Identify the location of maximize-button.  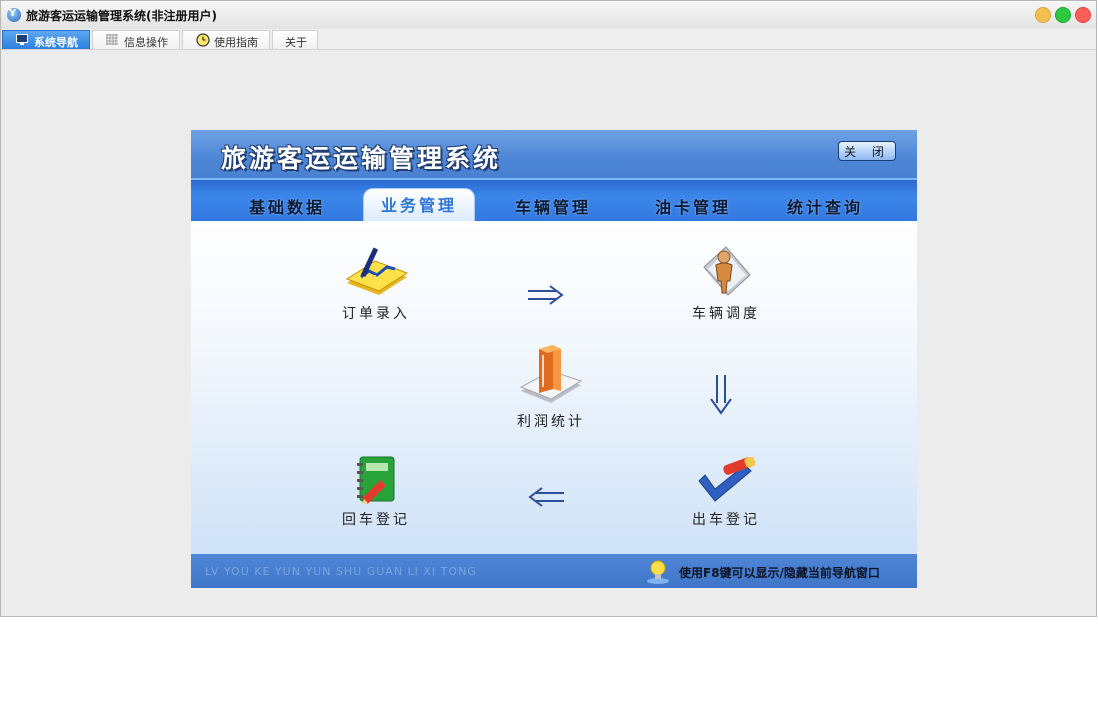
(1063, 15).